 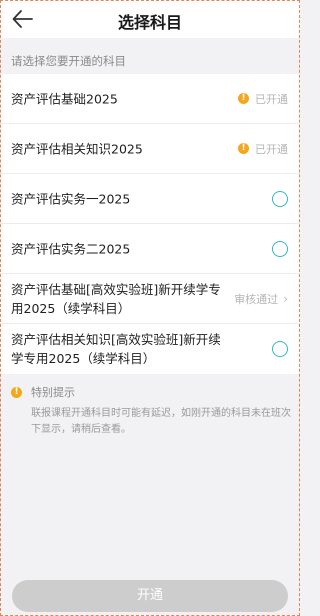 What do you see at coordinates (71, 198) in the screenshot?
I see `subject-label: 资产评估实务一2025` at bounding box center [71, 198].